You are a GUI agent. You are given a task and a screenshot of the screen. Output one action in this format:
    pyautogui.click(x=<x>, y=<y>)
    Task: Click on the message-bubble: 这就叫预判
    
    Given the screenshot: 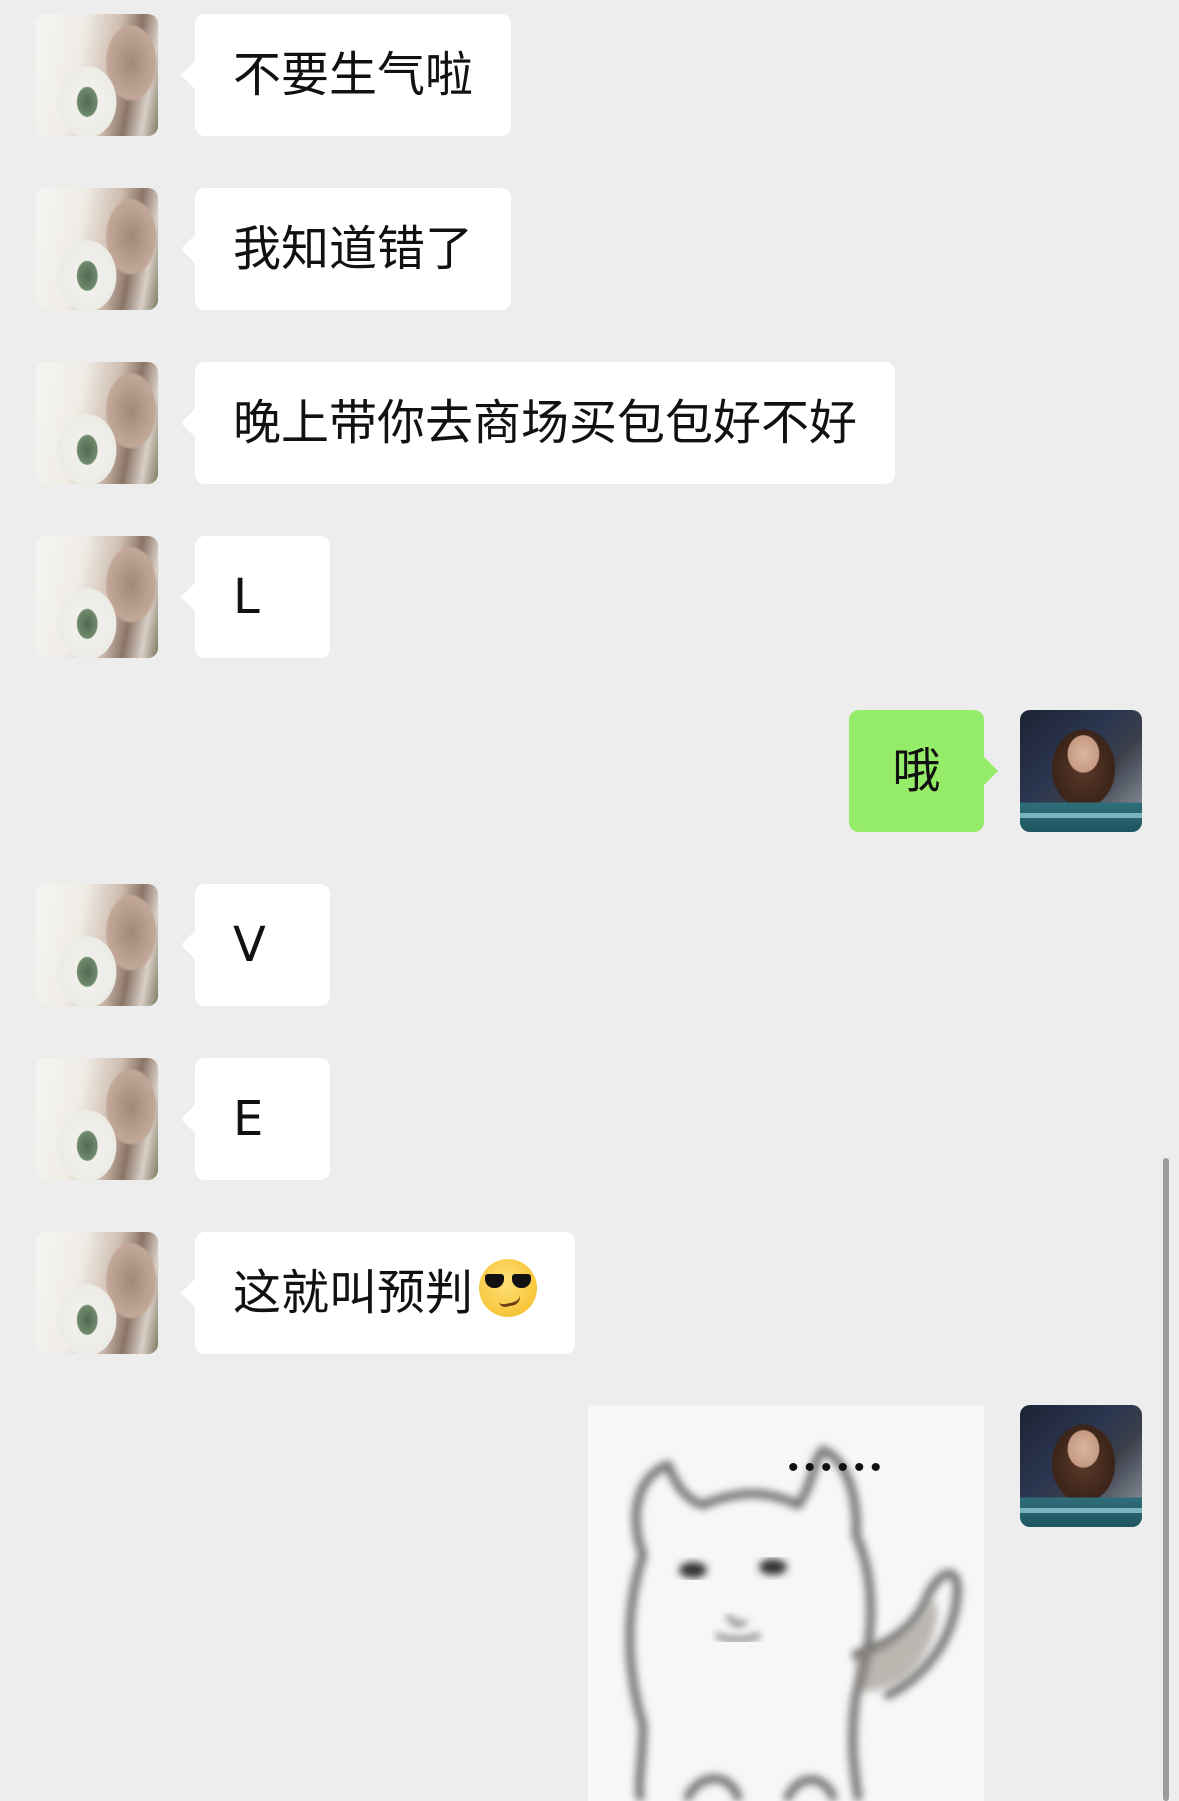 What is the action you would take?
    pyautogui.click(x=378, y=1293)
    